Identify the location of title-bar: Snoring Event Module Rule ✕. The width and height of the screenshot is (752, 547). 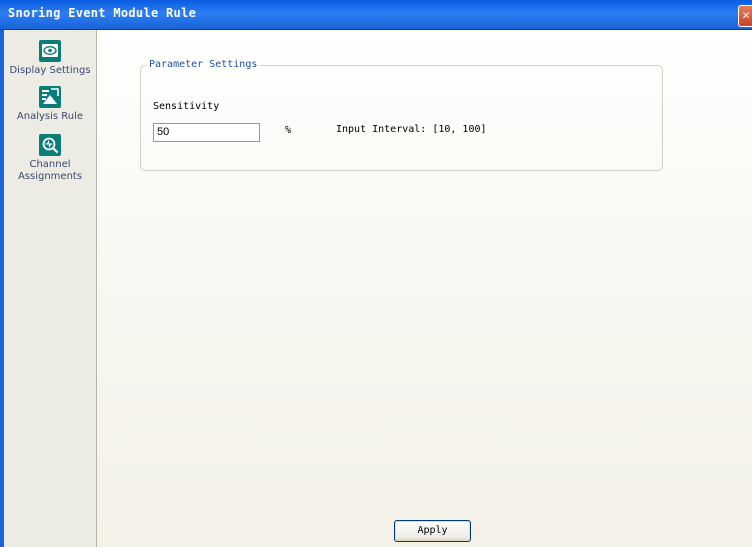
(376, 15).